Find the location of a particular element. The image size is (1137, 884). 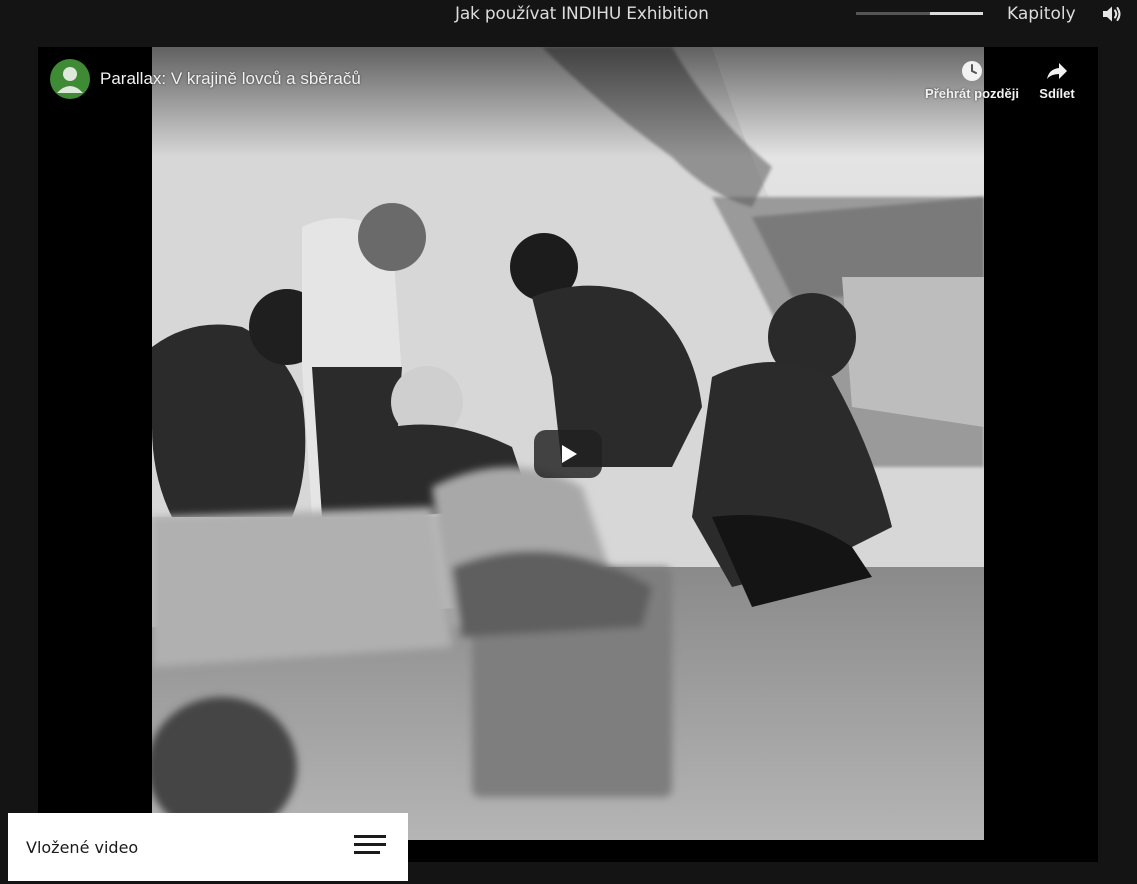

watch-later-label: Přehrát později is located at coordinates (972, 93).